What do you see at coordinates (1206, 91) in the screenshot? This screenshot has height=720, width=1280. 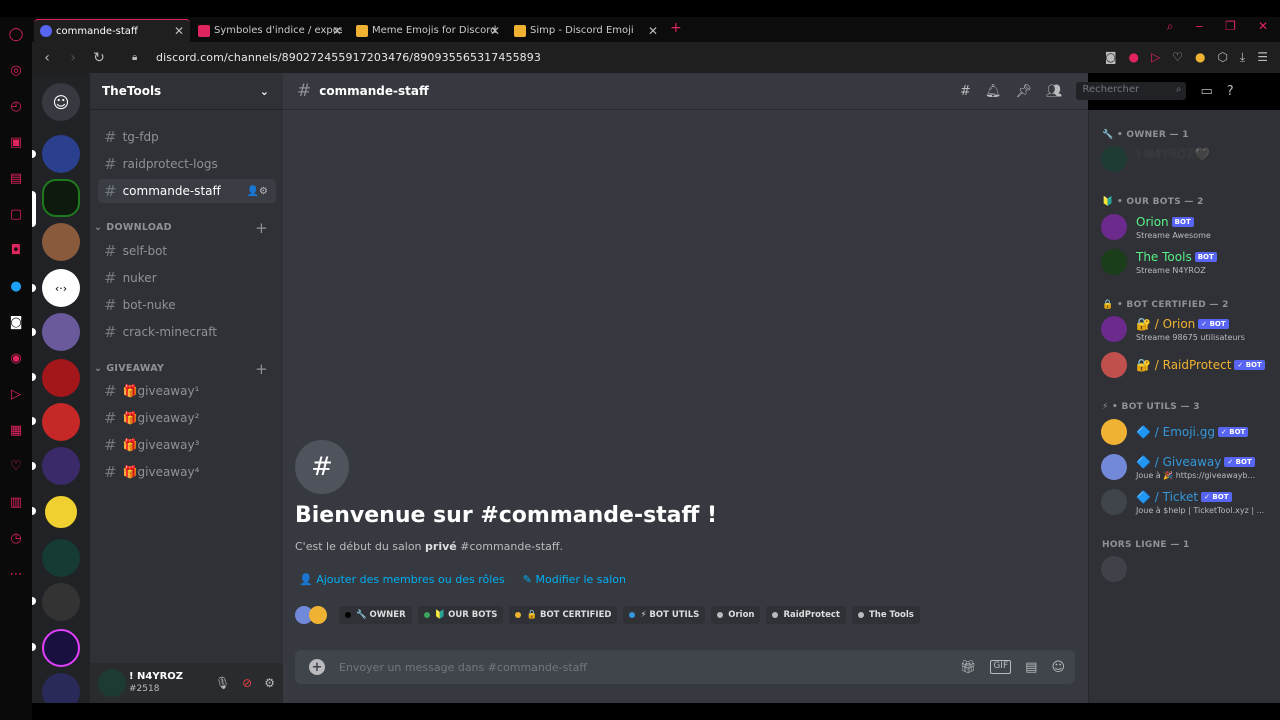 I see `inbox-icon: ▭` at bounding box center [1206, 91].